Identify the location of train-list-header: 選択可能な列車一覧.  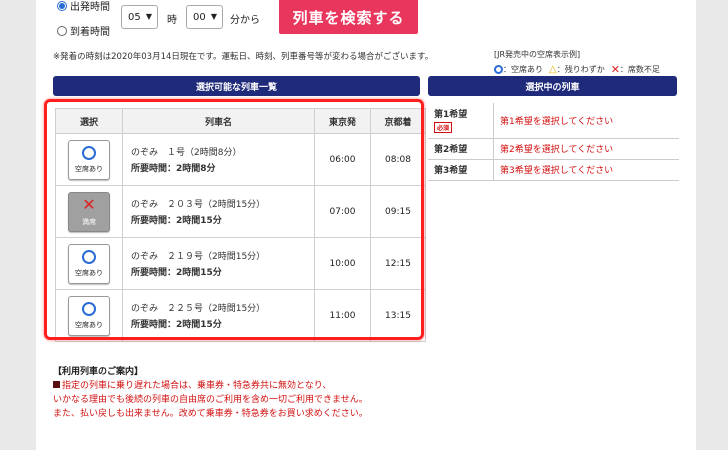
(236, 86).